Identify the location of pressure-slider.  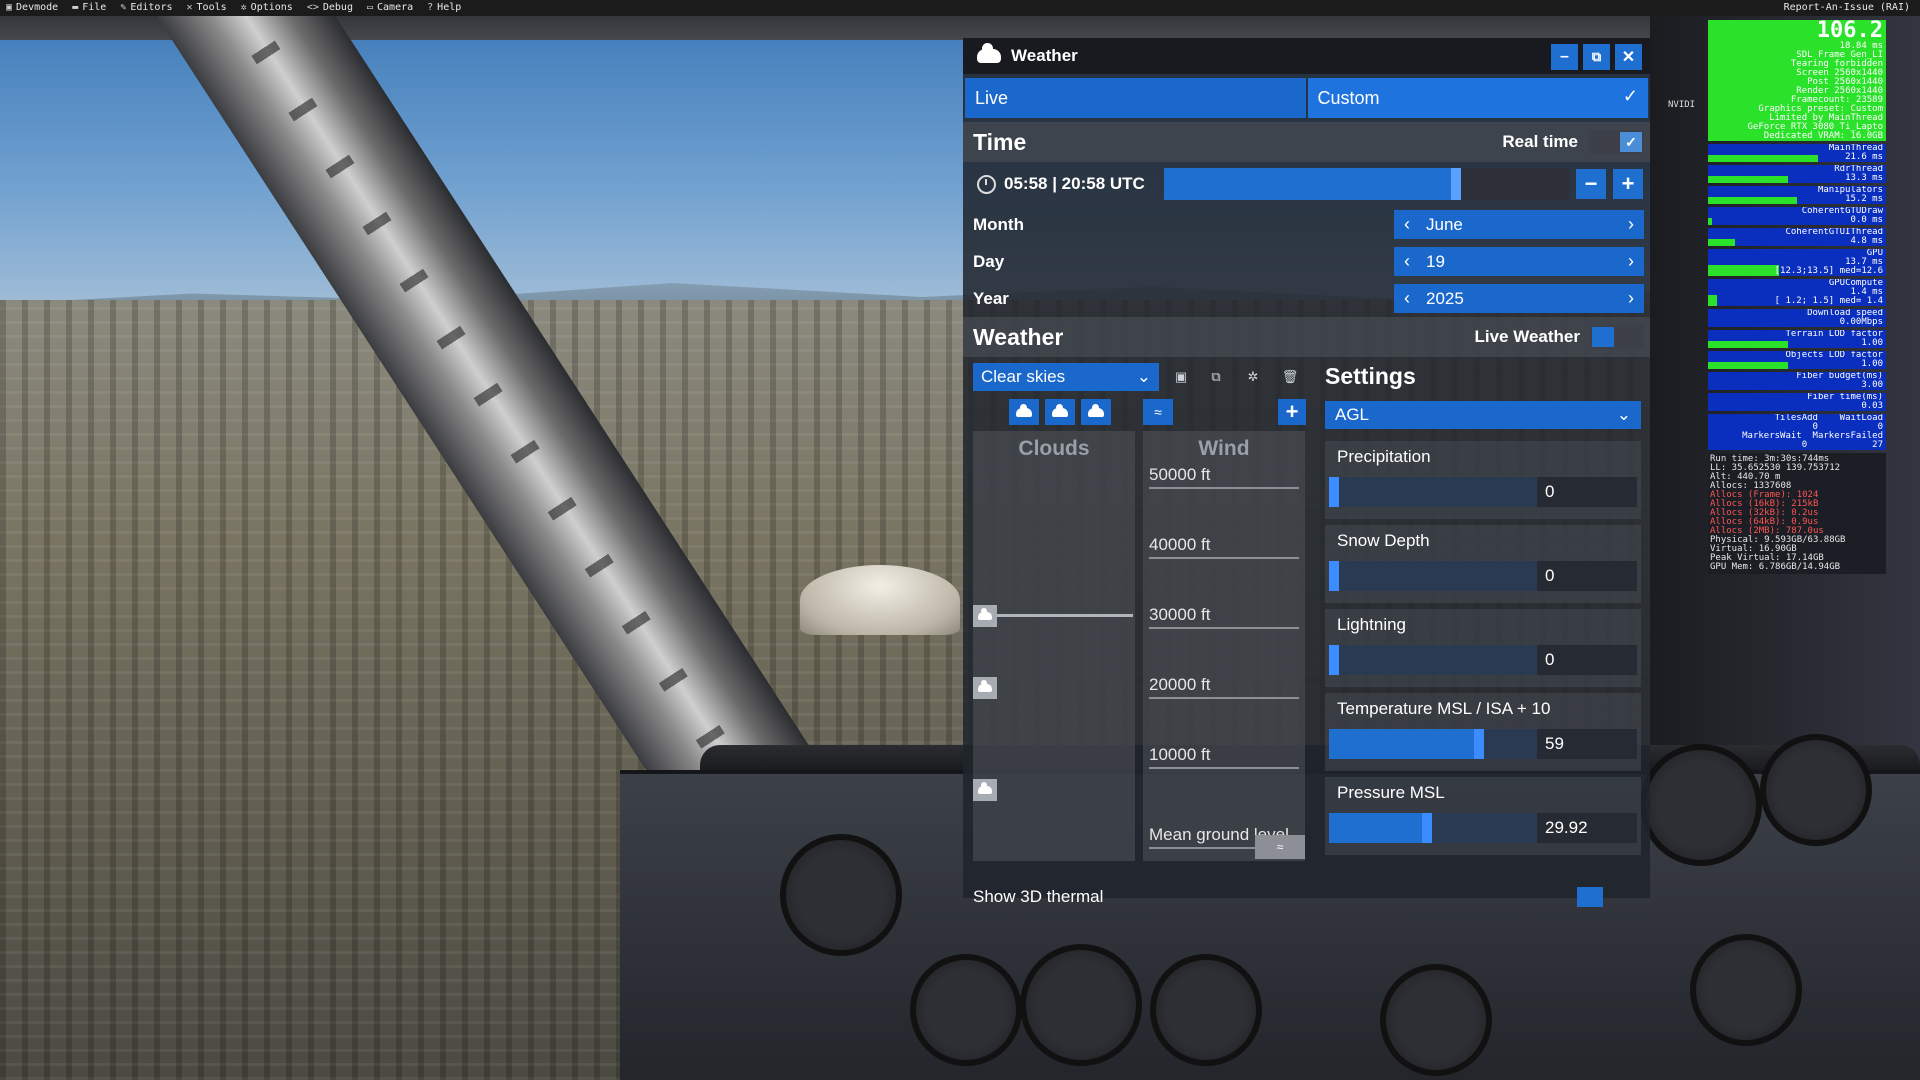
(1433, 828).